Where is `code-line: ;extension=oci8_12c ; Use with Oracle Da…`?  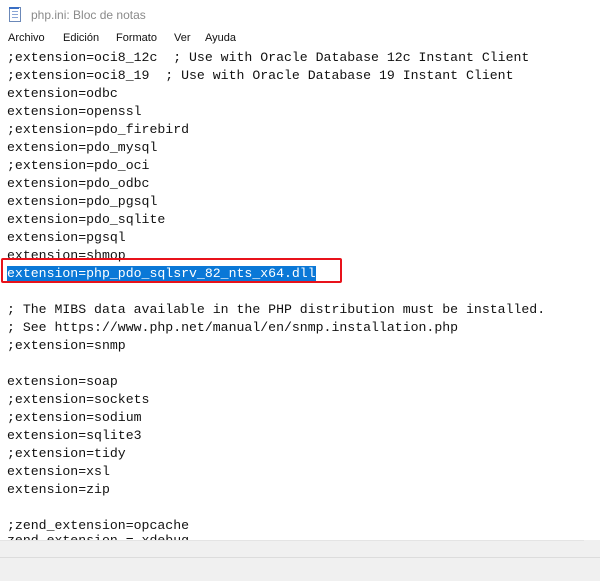
code-line: ;extension=oci8_12c ; Use with Oracle Da… is located at coordinates (268, 57).